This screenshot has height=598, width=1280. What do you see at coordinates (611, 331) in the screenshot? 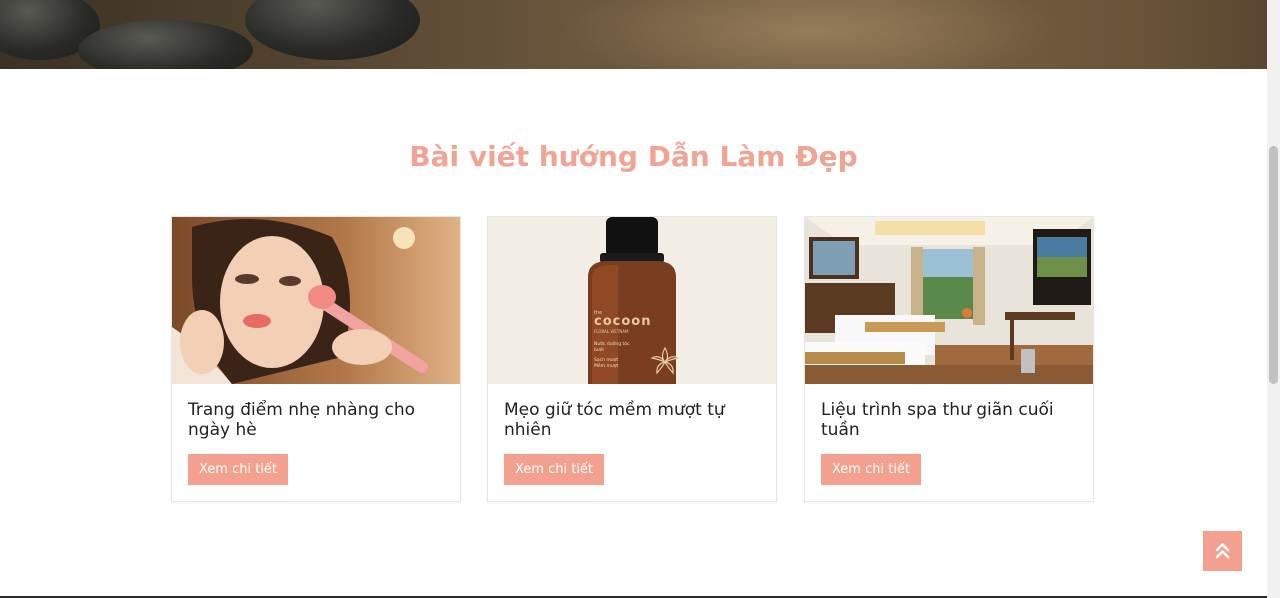
I see `product-tagline-text: FLORAL VIETNAM` at bounding box center [611, 331].